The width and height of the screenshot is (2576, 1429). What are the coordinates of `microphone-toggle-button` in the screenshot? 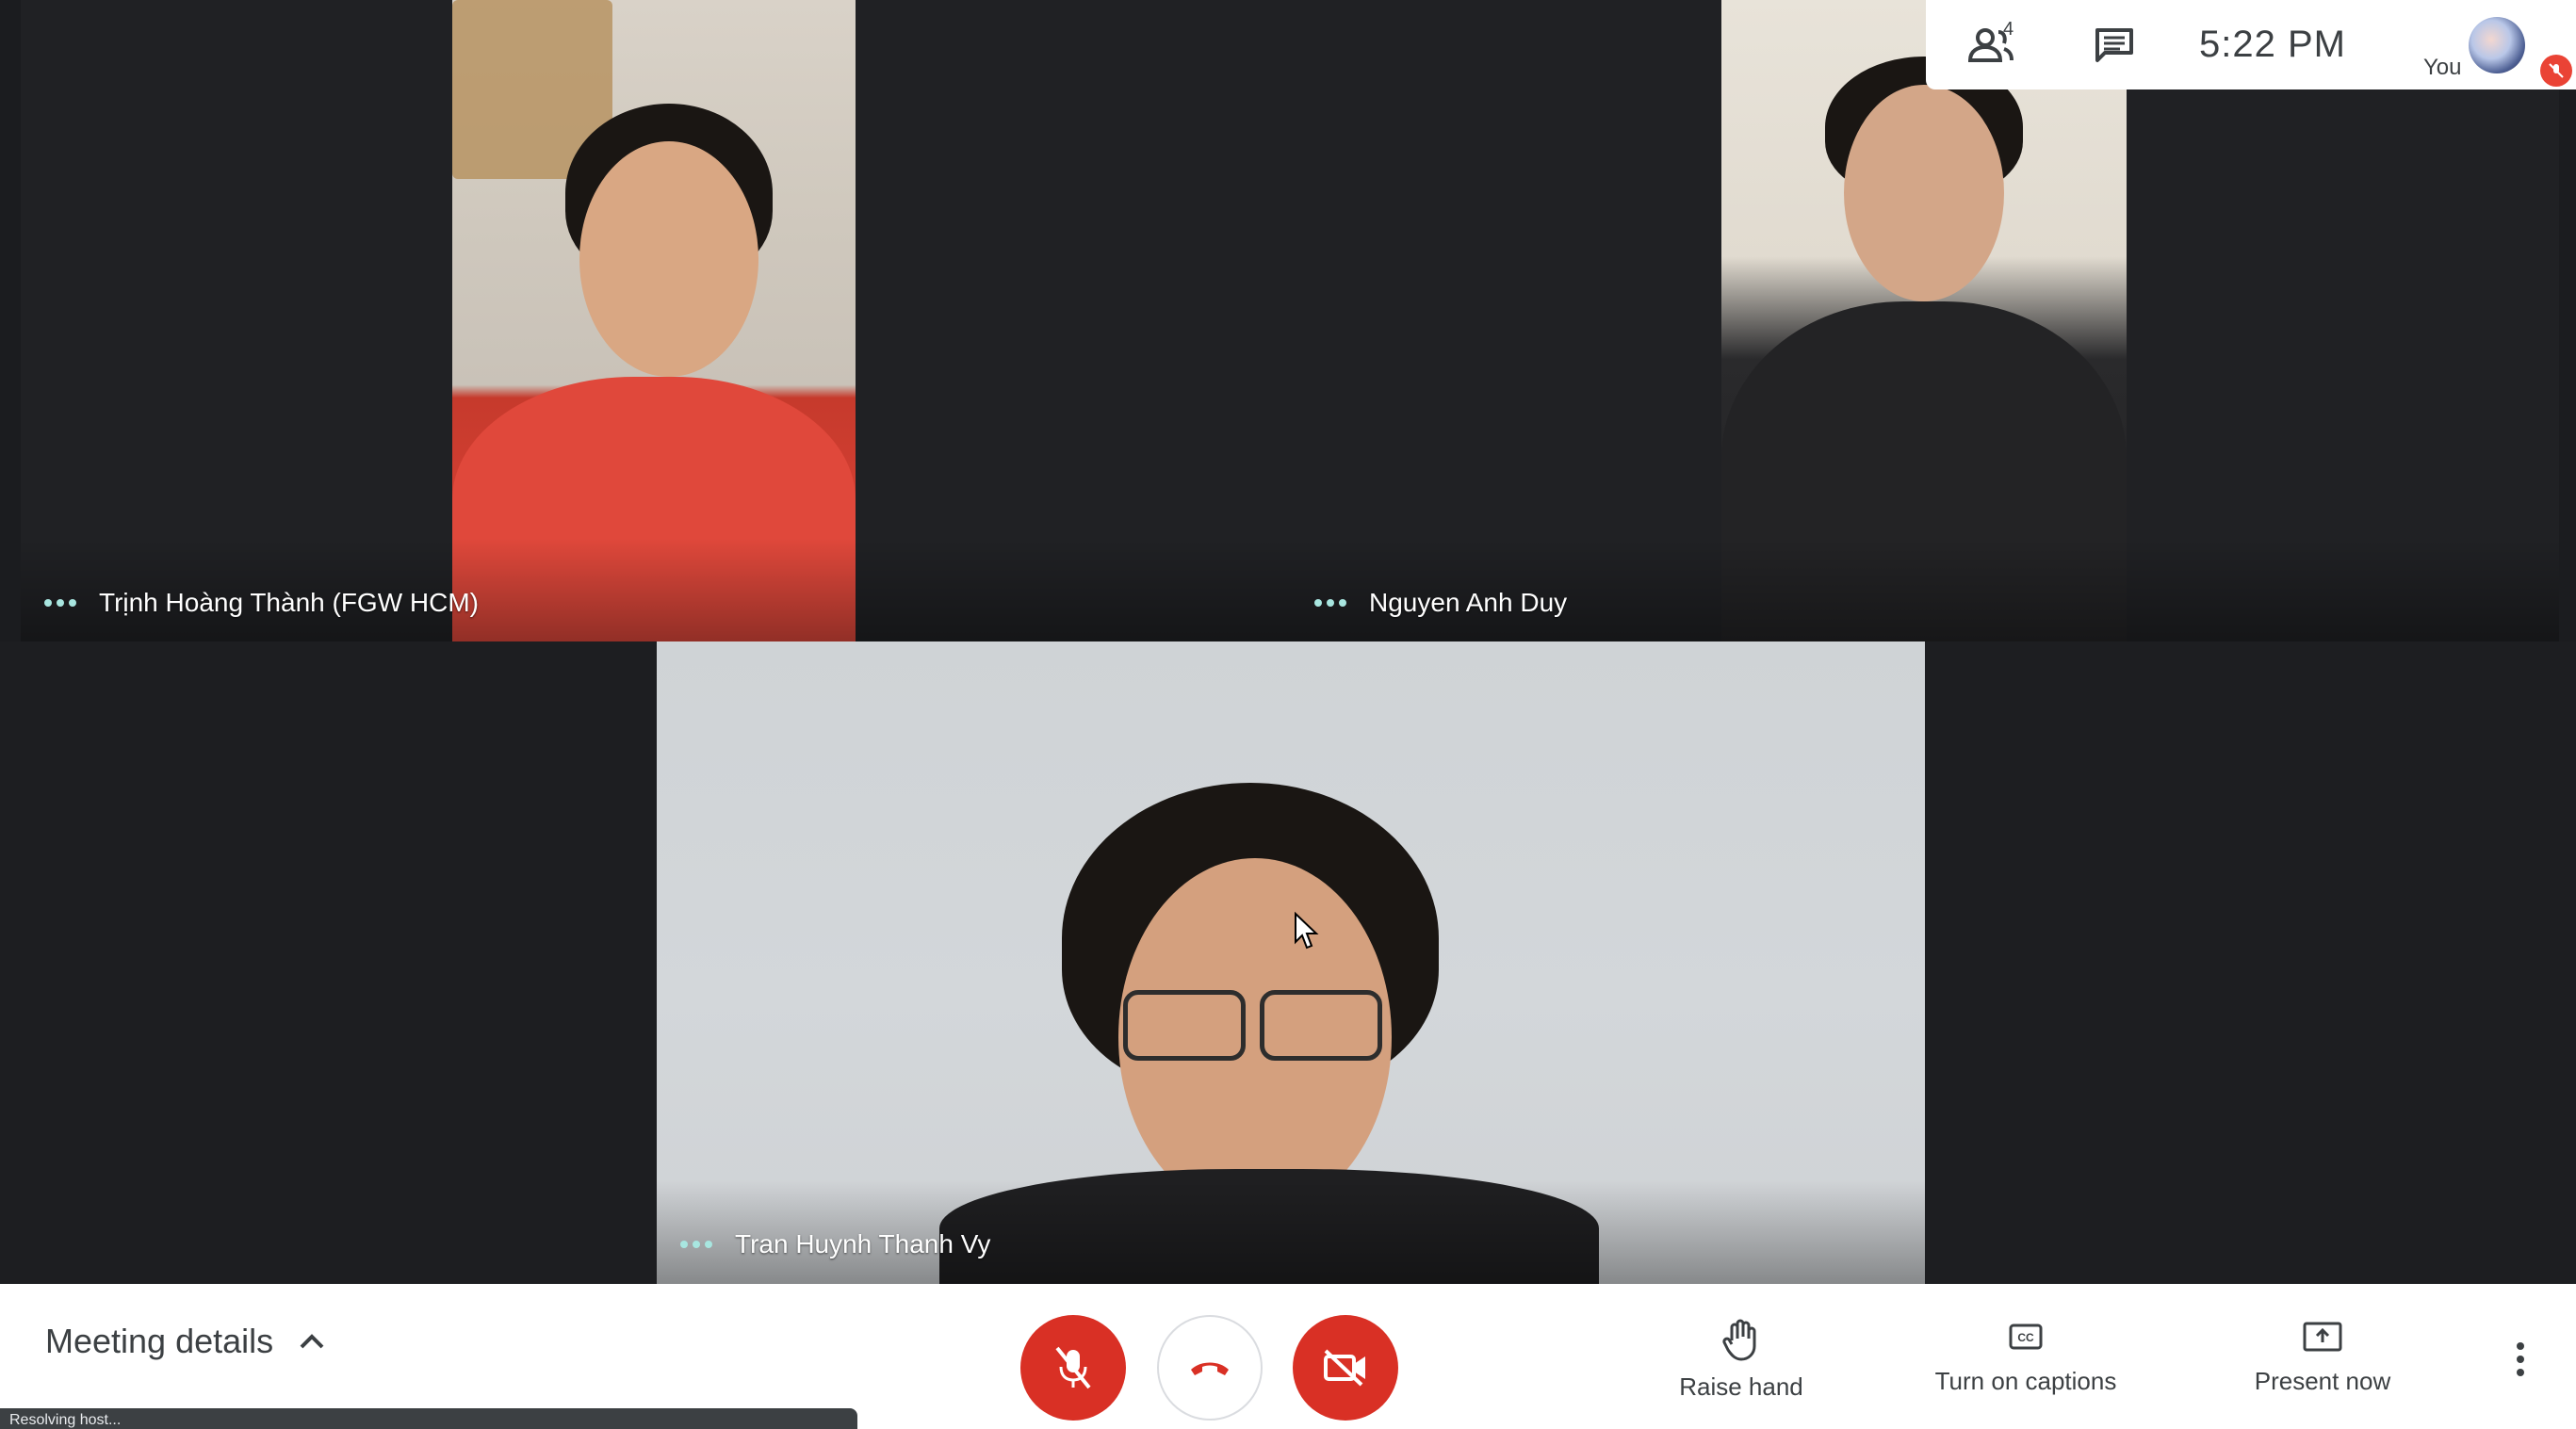 It's located at (1073, 1368).